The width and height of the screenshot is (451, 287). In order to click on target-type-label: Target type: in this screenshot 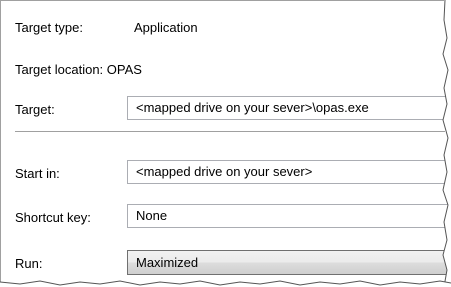, I will do `click(49, 27)`.